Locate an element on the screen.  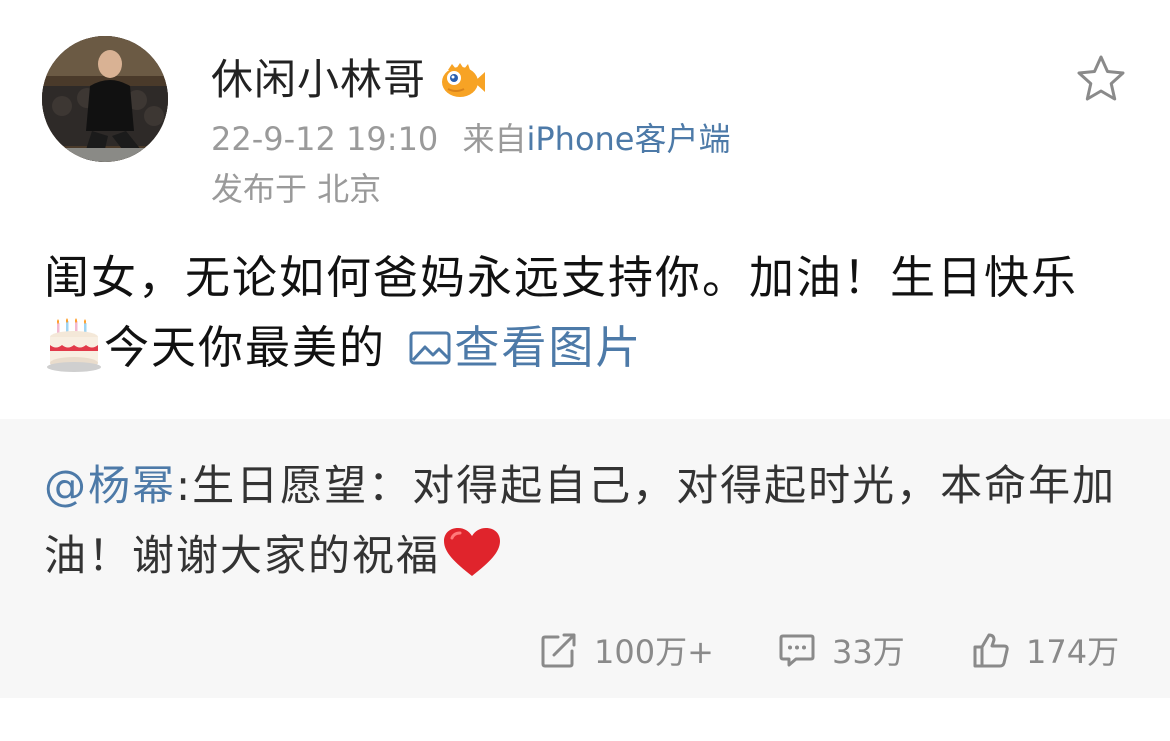
like-count: 174万 is located at coordinates (1073, 652).